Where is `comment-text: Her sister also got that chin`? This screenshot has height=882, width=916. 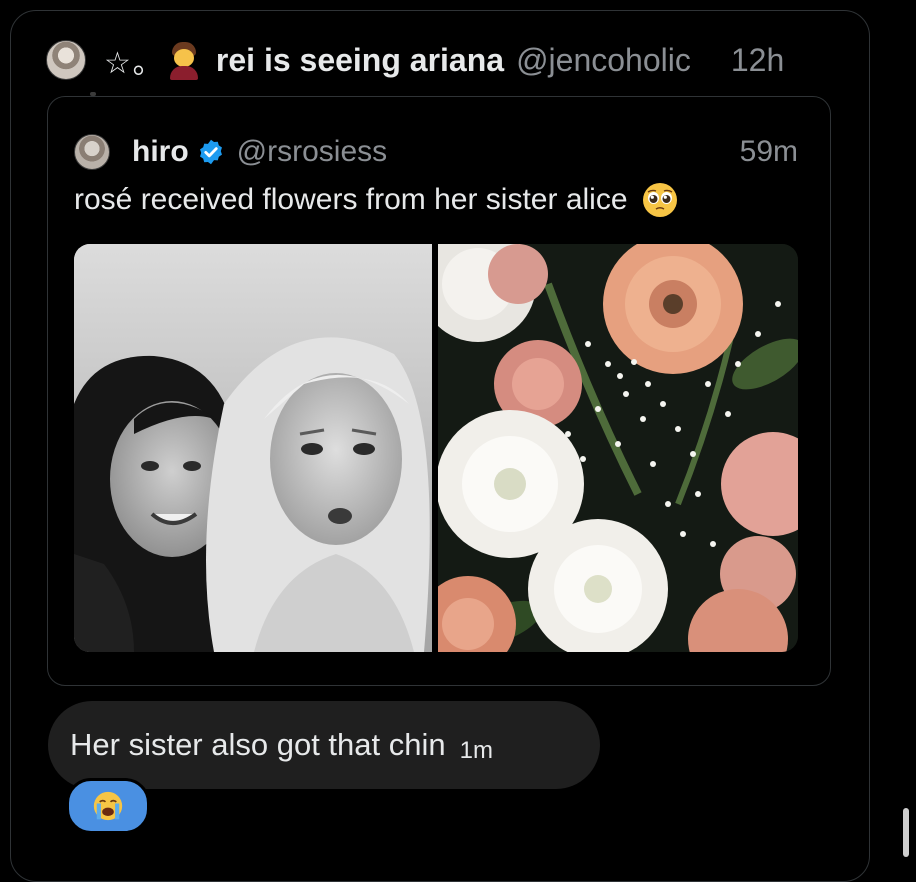
comment-text: Her sister also got that chin is located at coordinates (258, 744).